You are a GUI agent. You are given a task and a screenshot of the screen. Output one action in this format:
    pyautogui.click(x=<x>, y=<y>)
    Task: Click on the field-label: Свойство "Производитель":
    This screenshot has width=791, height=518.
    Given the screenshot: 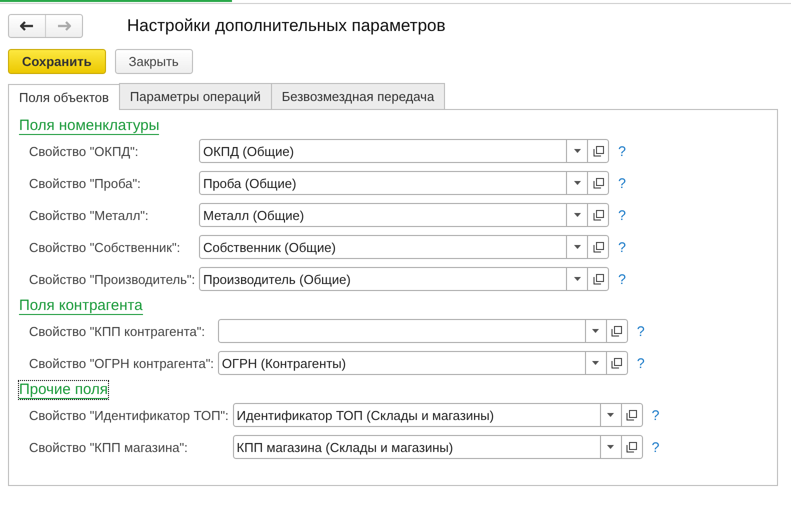 What is the action you would take?
    pyautogui.click(x=112, y=279)
    